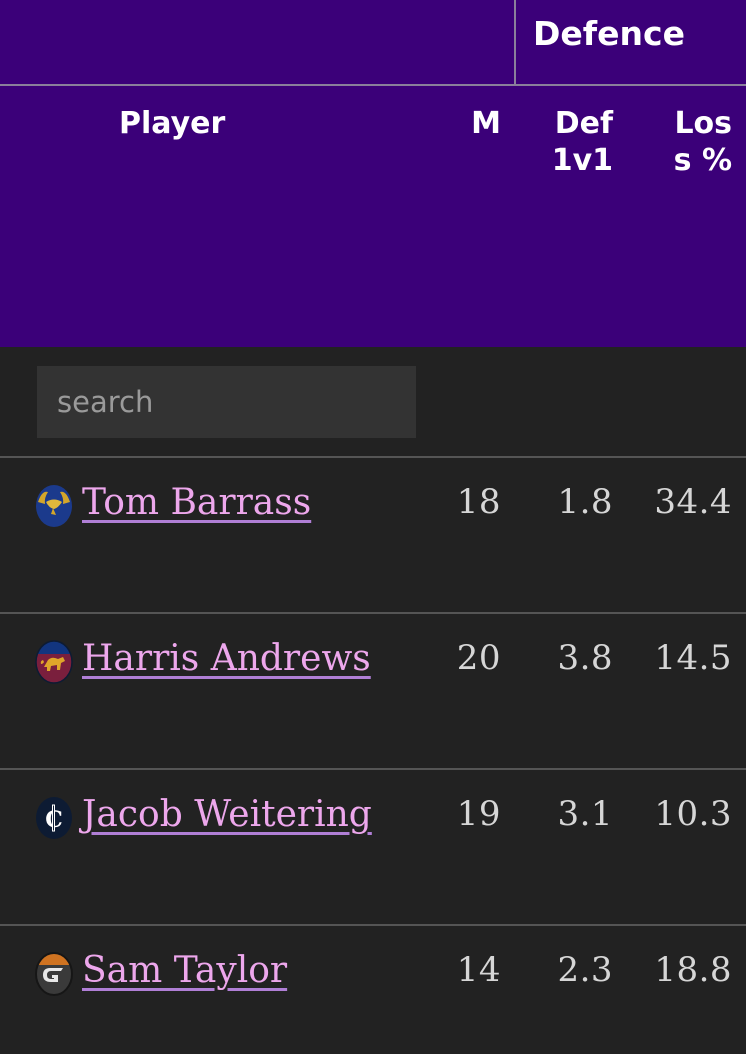 The height and width of the screenshot is (1054, 746). I want to click on matches-value: 14, so click(473, 989).